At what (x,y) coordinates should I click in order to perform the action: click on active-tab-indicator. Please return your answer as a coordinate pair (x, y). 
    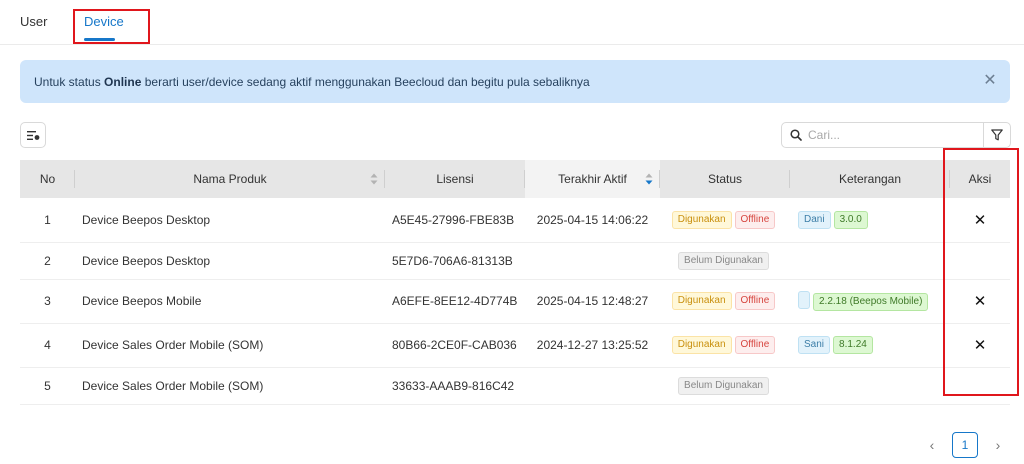
    Looking at the image, I should click on (99, 39).